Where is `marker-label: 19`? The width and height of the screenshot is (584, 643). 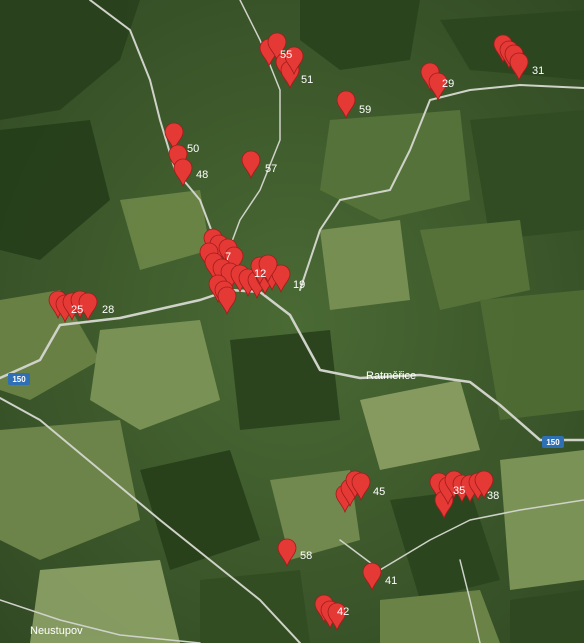 marker-label: 19 is located at coordinates (299, 285).